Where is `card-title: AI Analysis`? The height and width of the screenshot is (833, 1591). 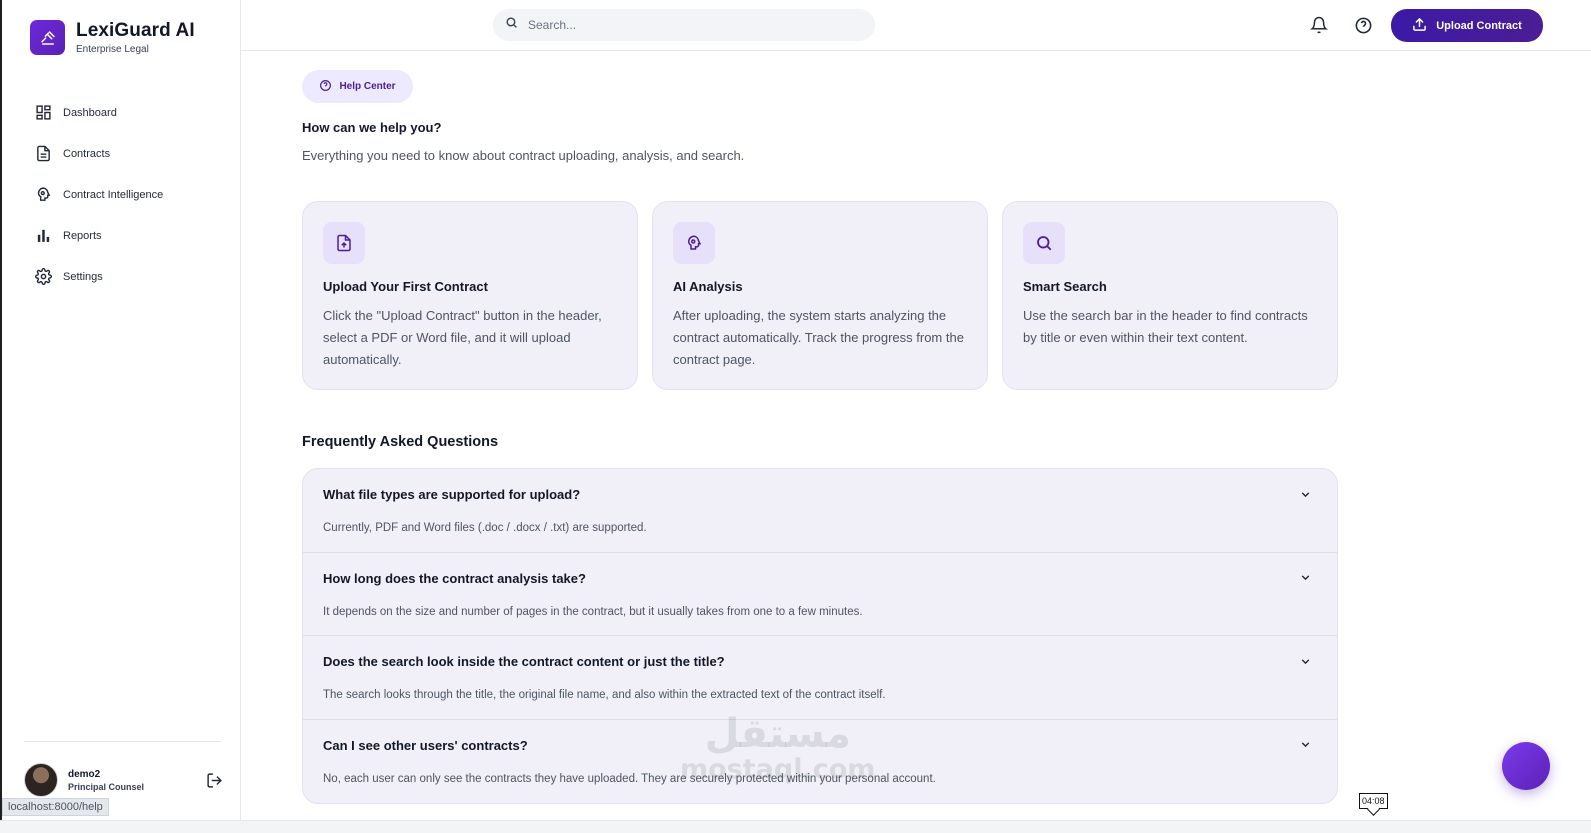
card-title: AI Analysis is located at coordinates (708, 286).